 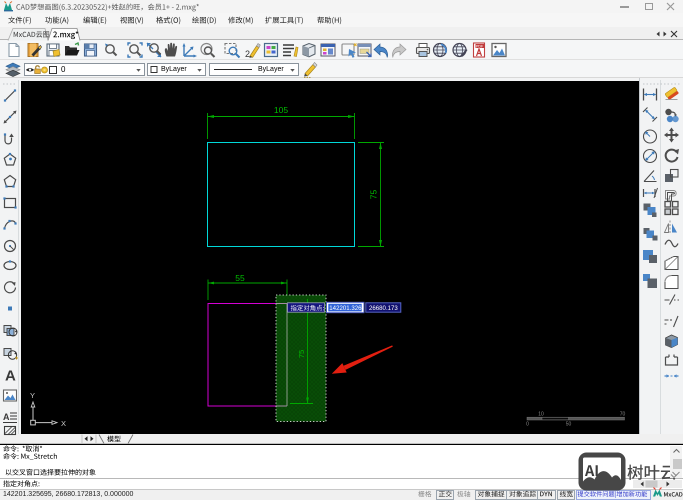 I want to click on svg-text: 0, so click(x=527, y=425).